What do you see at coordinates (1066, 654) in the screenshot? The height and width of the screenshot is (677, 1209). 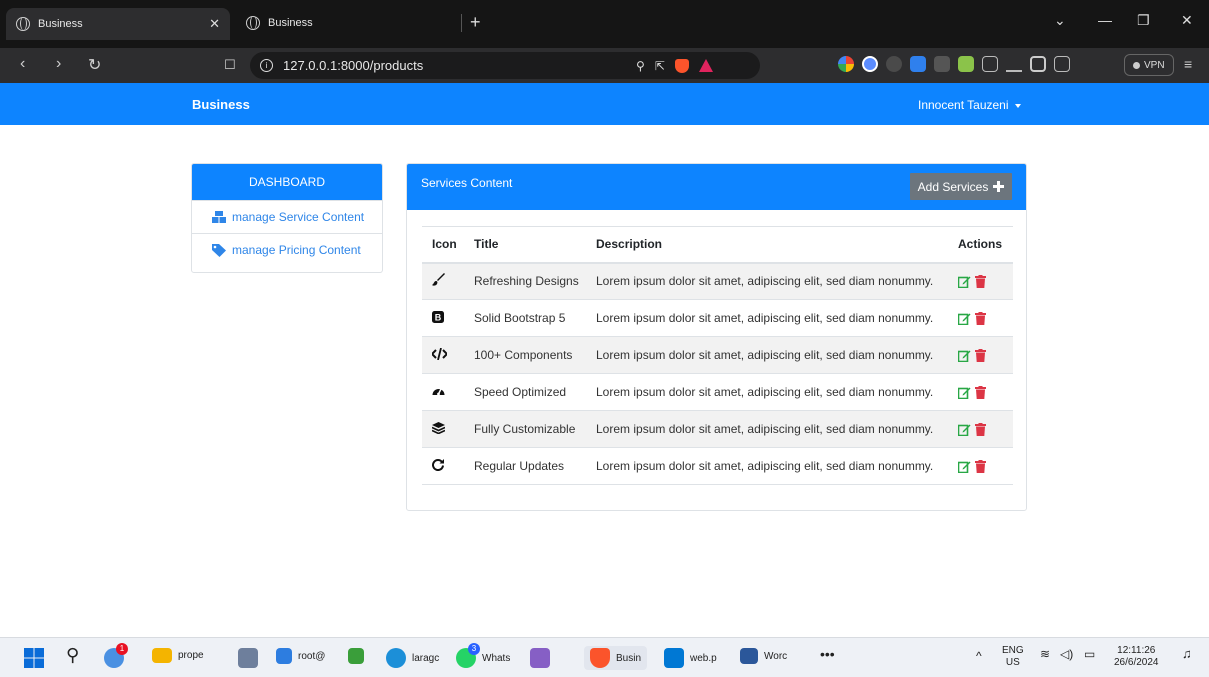 I see `volume-icon: ◁)` at bounding box center [1066, 654].